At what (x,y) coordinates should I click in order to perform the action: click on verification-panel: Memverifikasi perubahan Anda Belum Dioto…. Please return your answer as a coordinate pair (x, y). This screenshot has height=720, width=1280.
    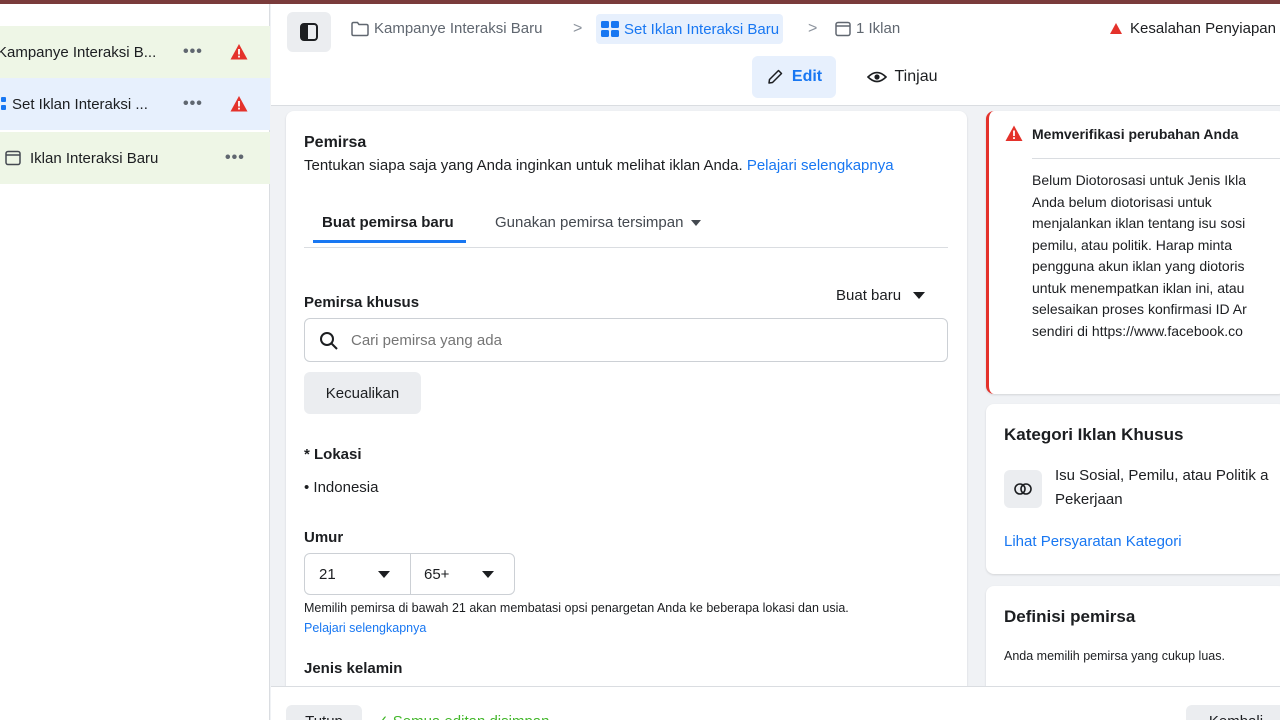
    Looking at the image, I should click on (1133, 252).